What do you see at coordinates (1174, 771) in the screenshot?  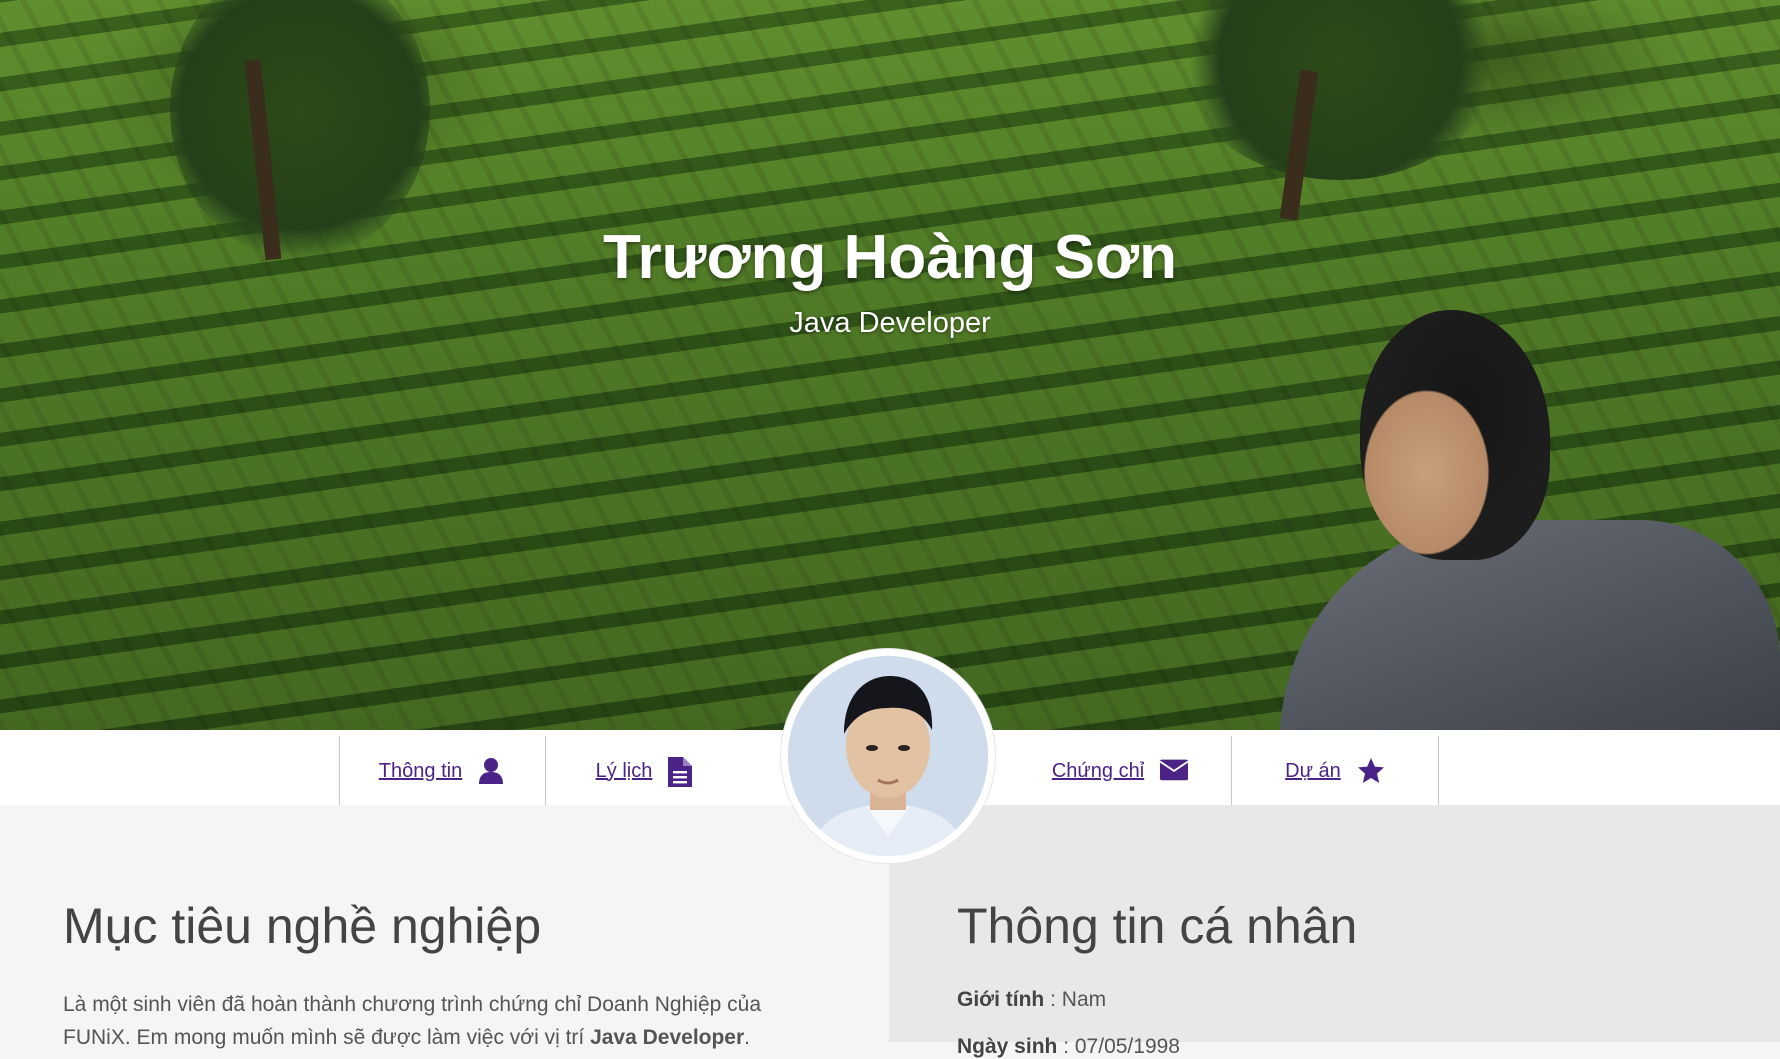 I see `envelope-icon` at bounding box center [1174, 771].